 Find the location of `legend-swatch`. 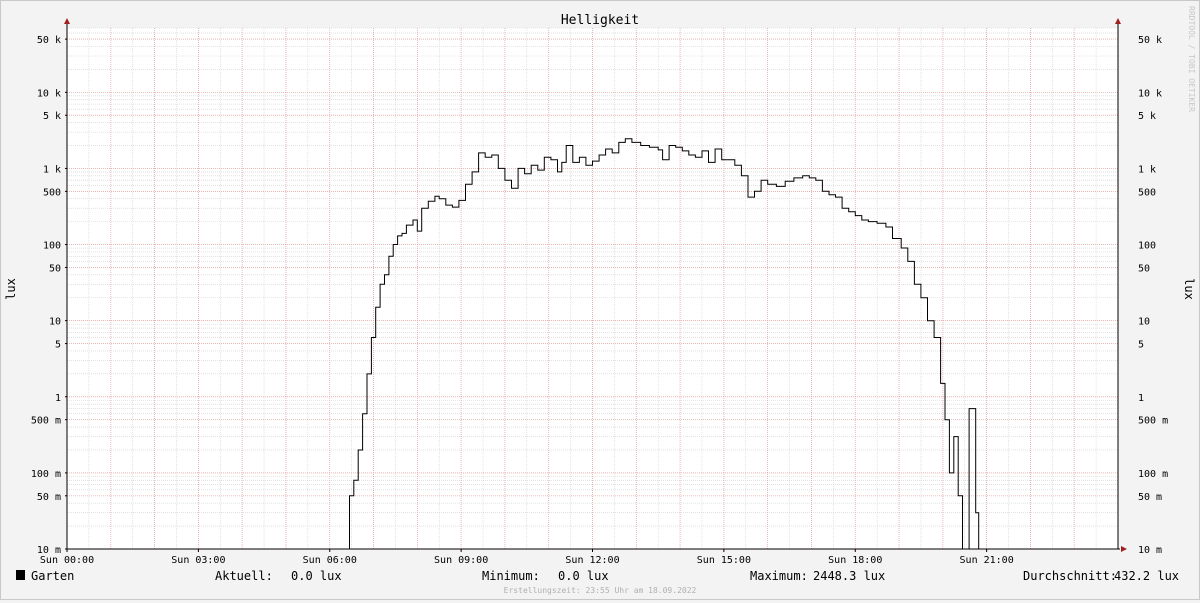

legend-swatch is located at coordinates (20, 575).